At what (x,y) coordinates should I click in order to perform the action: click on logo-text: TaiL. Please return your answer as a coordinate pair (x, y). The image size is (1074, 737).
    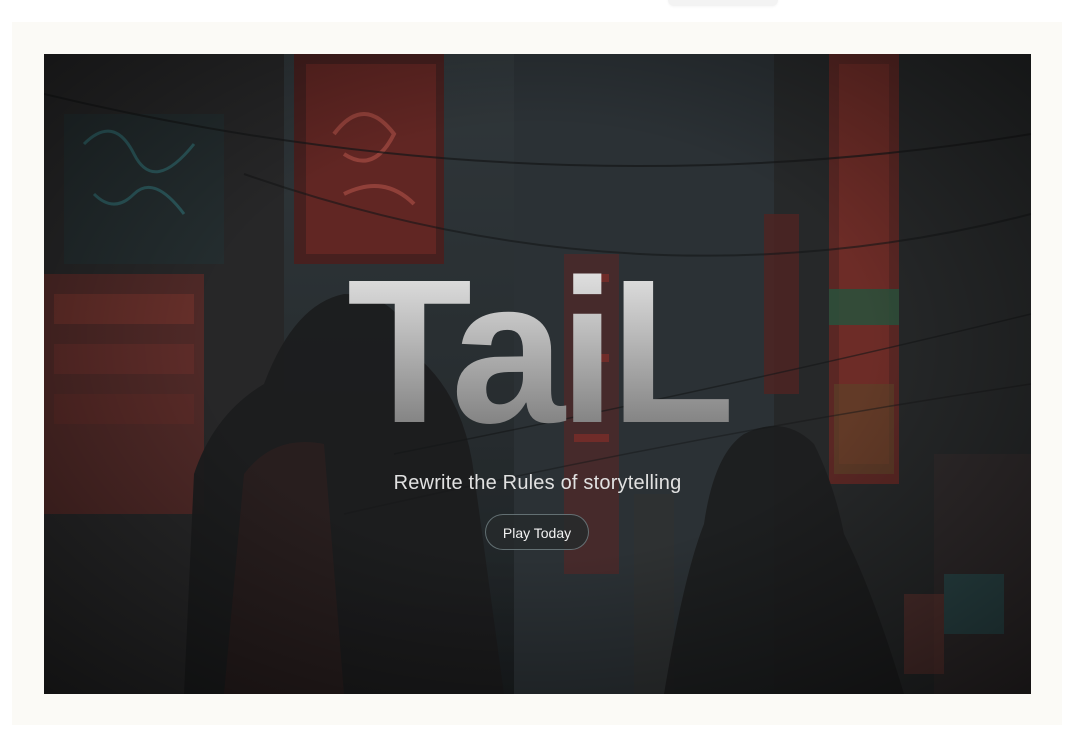
    Looking at the image, I should click on (537, 345).